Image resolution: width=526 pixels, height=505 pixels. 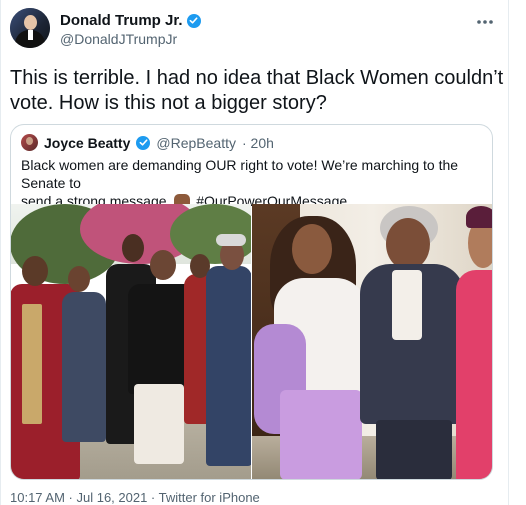 I want to click on avatar, so click(x=30, y=28).